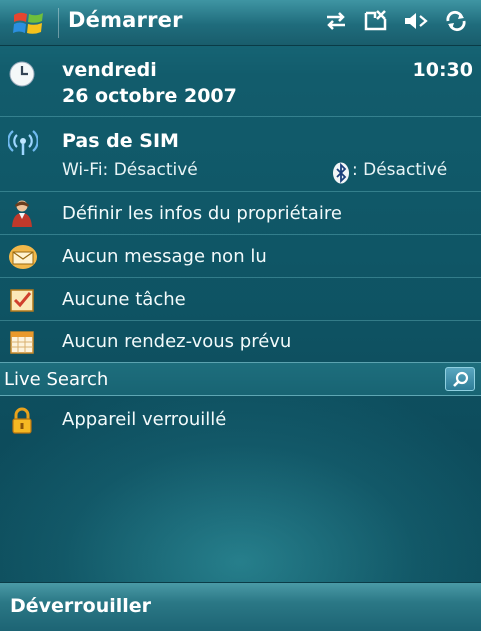 Image resolution: width=481 pixels, height=631 pixels. I want to click on wireless-row: Pas de SIM Wi-Fi: Désactivé : Désactivé, so click(240, 155).